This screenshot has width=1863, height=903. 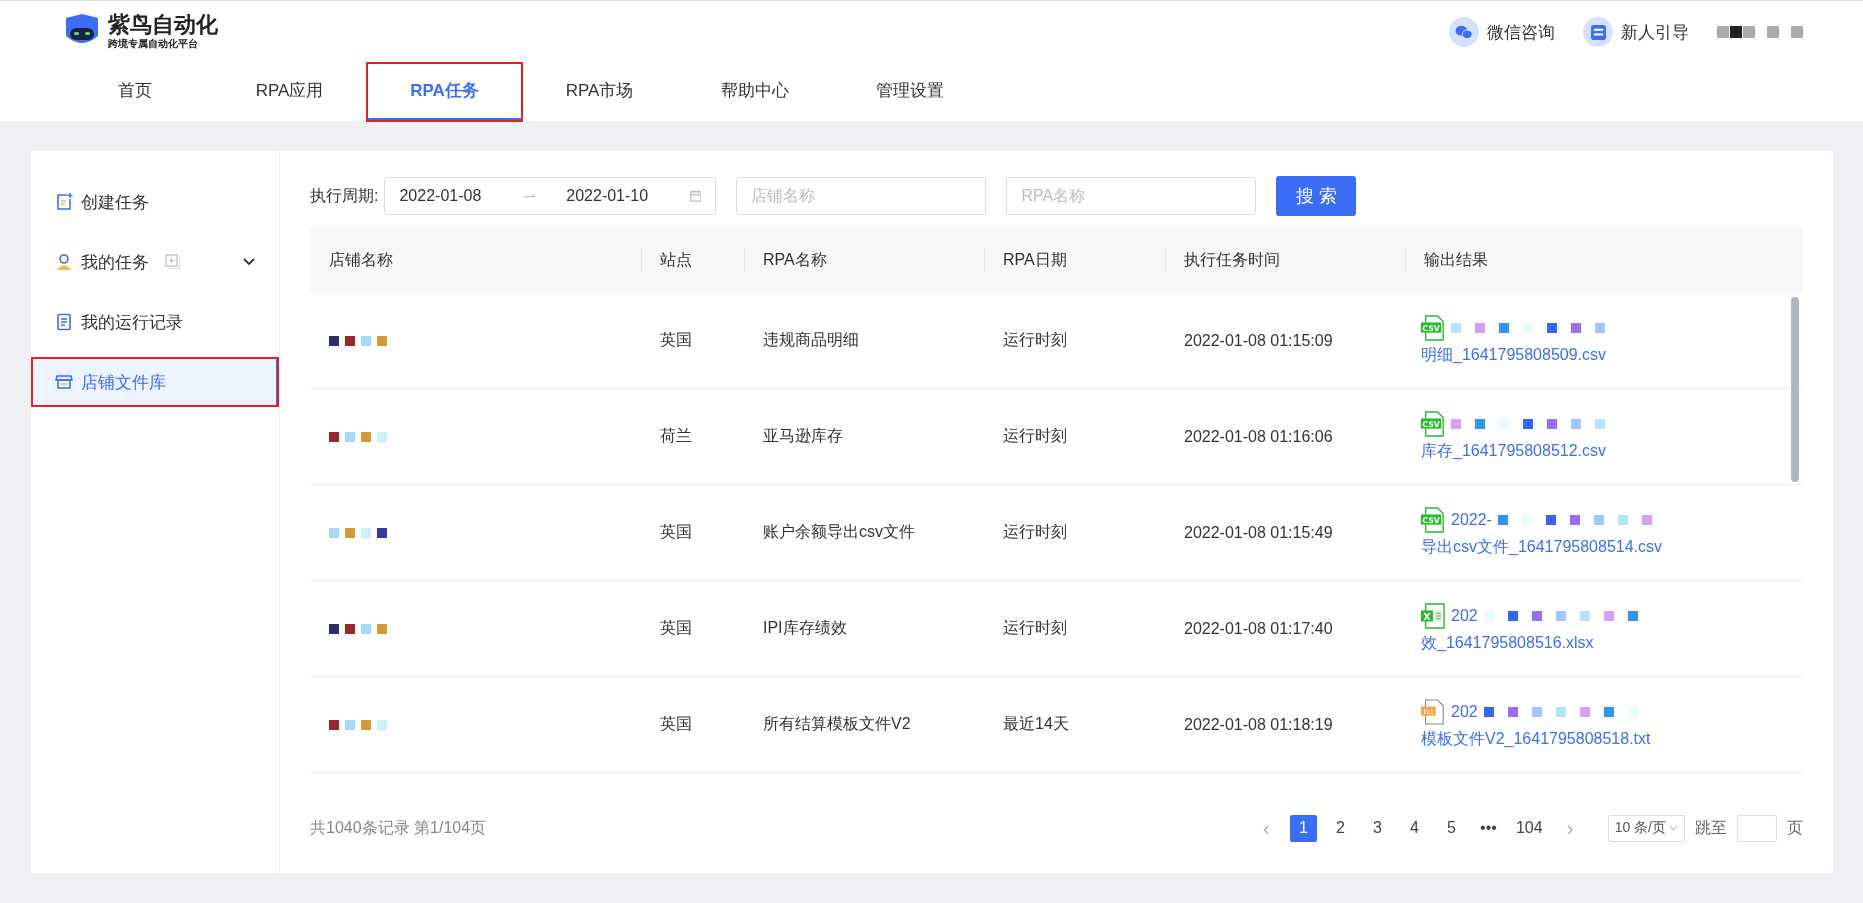 I want to click on rpa-name-field: RPA名称, so click(x=1131, y=196).